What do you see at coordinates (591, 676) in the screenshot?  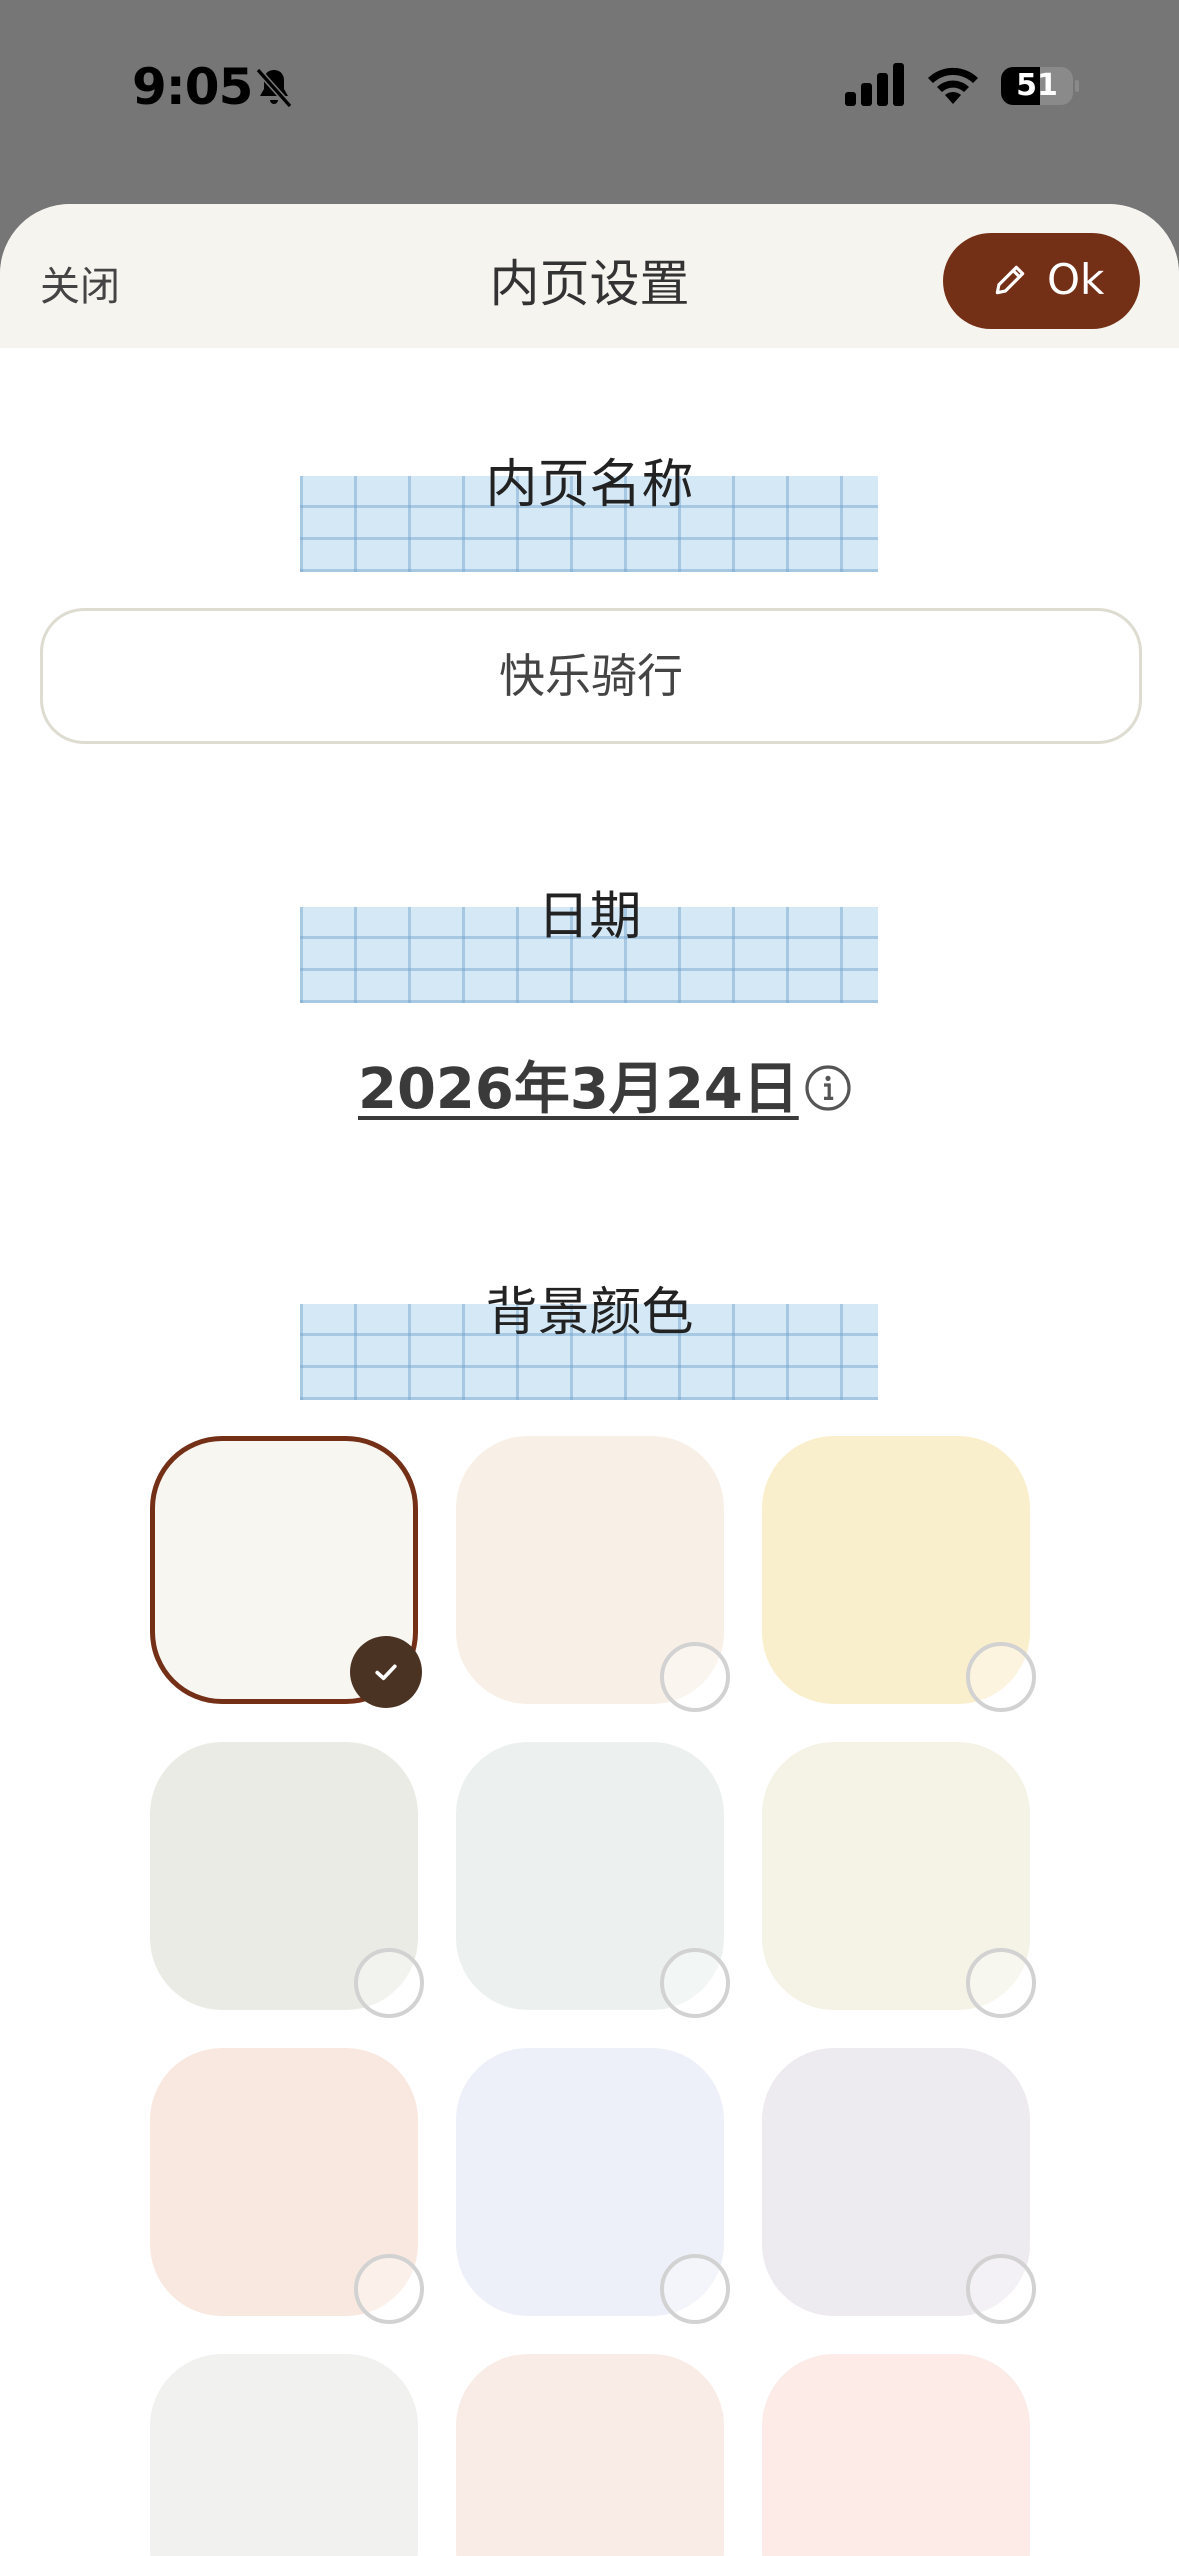 I see `page-name-input: 快乐骑行` at bounding box center [591, 676].